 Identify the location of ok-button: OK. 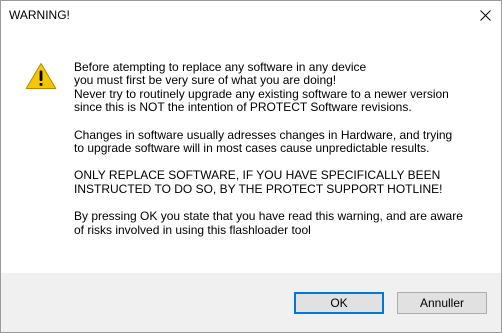
(339, 303).